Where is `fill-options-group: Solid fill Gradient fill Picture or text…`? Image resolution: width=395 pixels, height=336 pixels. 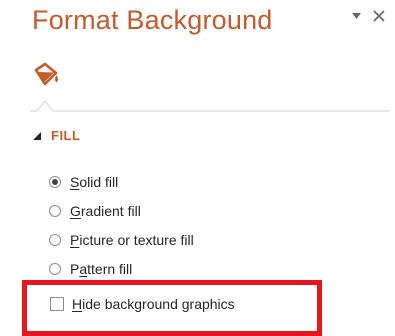 fill-options-group: Solid fill Gradient fill Picture or text… is located at coordinates (121, 228).